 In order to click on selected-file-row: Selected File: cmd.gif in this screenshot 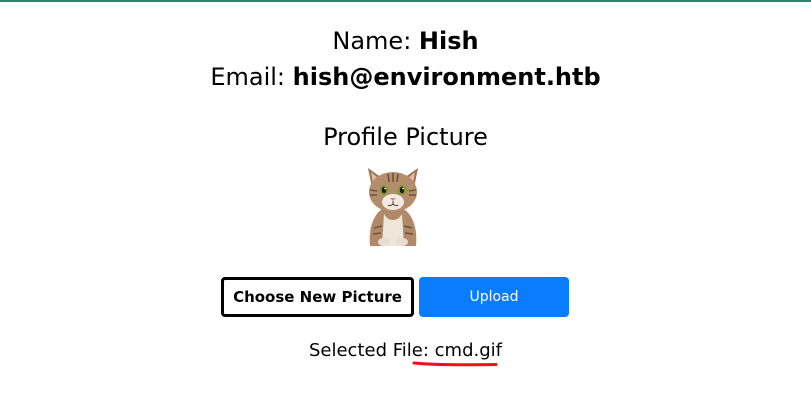, I will do `click(405, 351)`.